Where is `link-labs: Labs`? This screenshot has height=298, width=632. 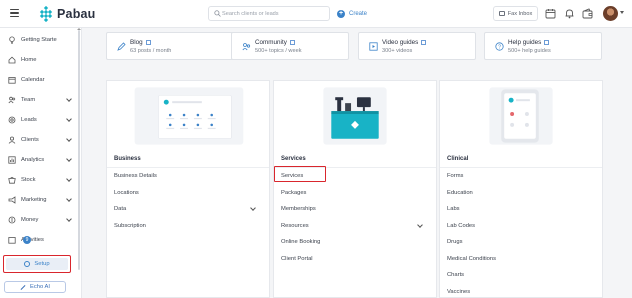 link-labs: Labs is located at coordinates (453, 209).